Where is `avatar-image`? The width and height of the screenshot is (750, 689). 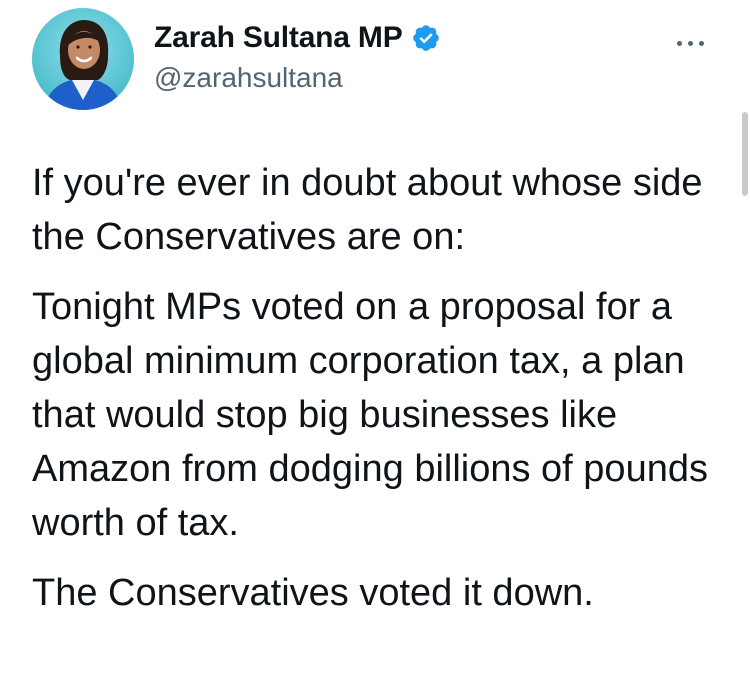 avatar-image is located at coordinates (83, 59).